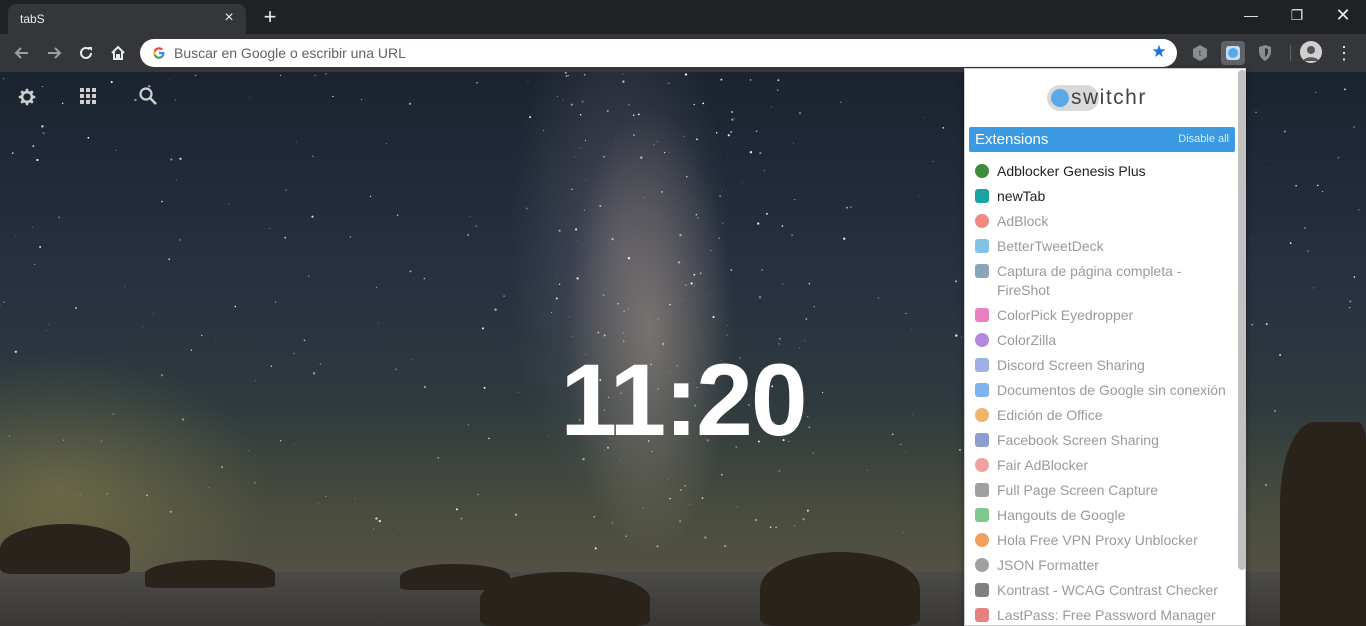 Image resolution: width=1366 pixels, height=626 pixels. I want to click on rock-shape, so click(840, 589).